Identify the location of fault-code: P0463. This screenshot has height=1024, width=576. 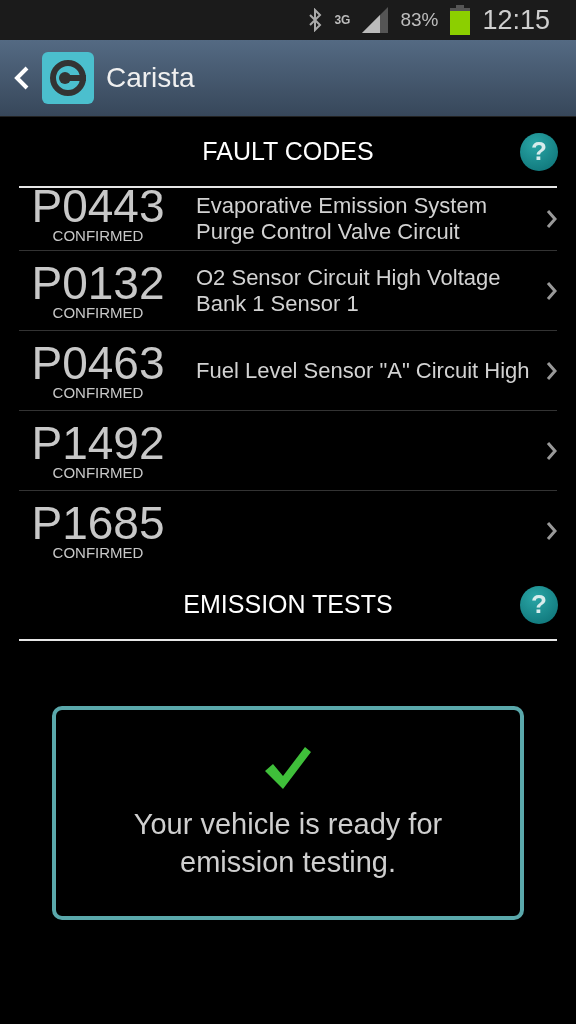
(98, 362).